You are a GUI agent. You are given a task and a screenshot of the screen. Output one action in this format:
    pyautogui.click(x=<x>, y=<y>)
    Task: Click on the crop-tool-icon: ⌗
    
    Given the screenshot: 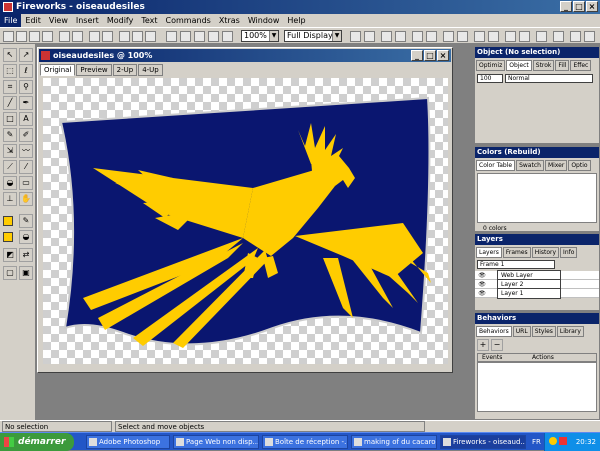 What is the action you would take?
    pyautogui.click(x=10, y=87)
    